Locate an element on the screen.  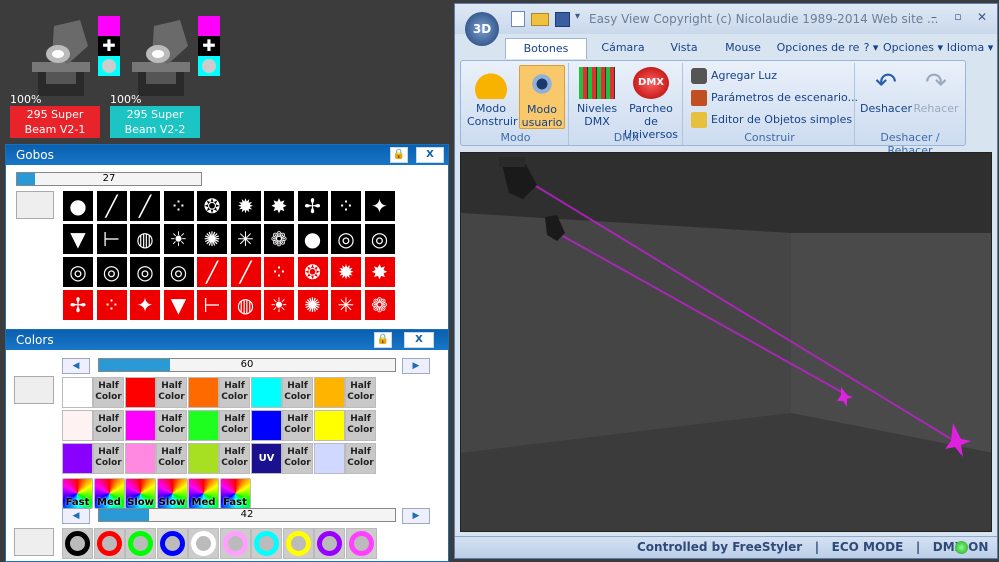
gobo-cell: ❂ is located at coordinates (312, 272).